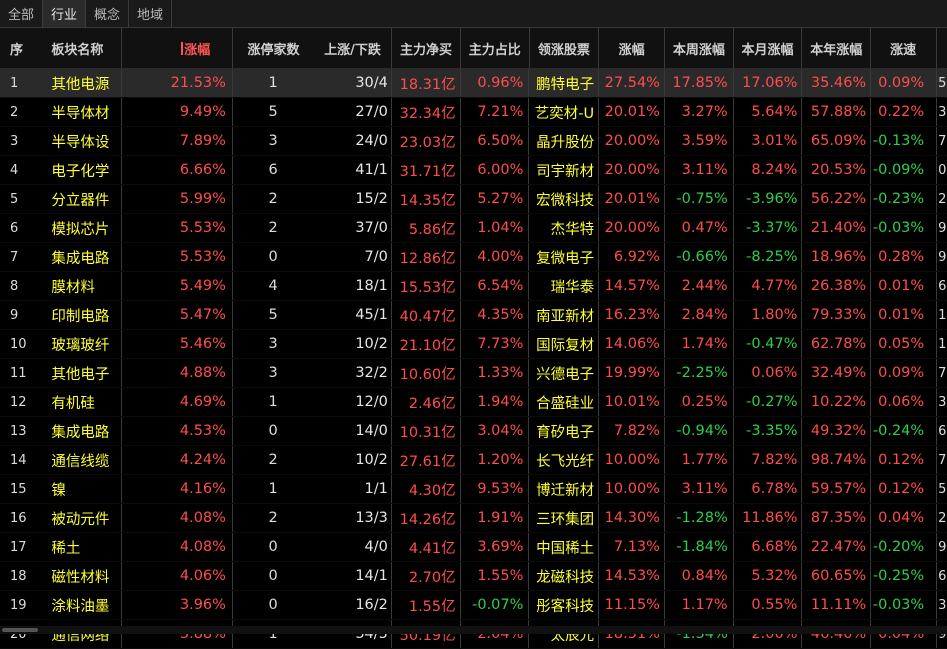 The height and width of the screenshot is (649, 947). Describe the element at coordinates (699, 634) in the screenshot. I see `week-change: -1.34%` at that location.